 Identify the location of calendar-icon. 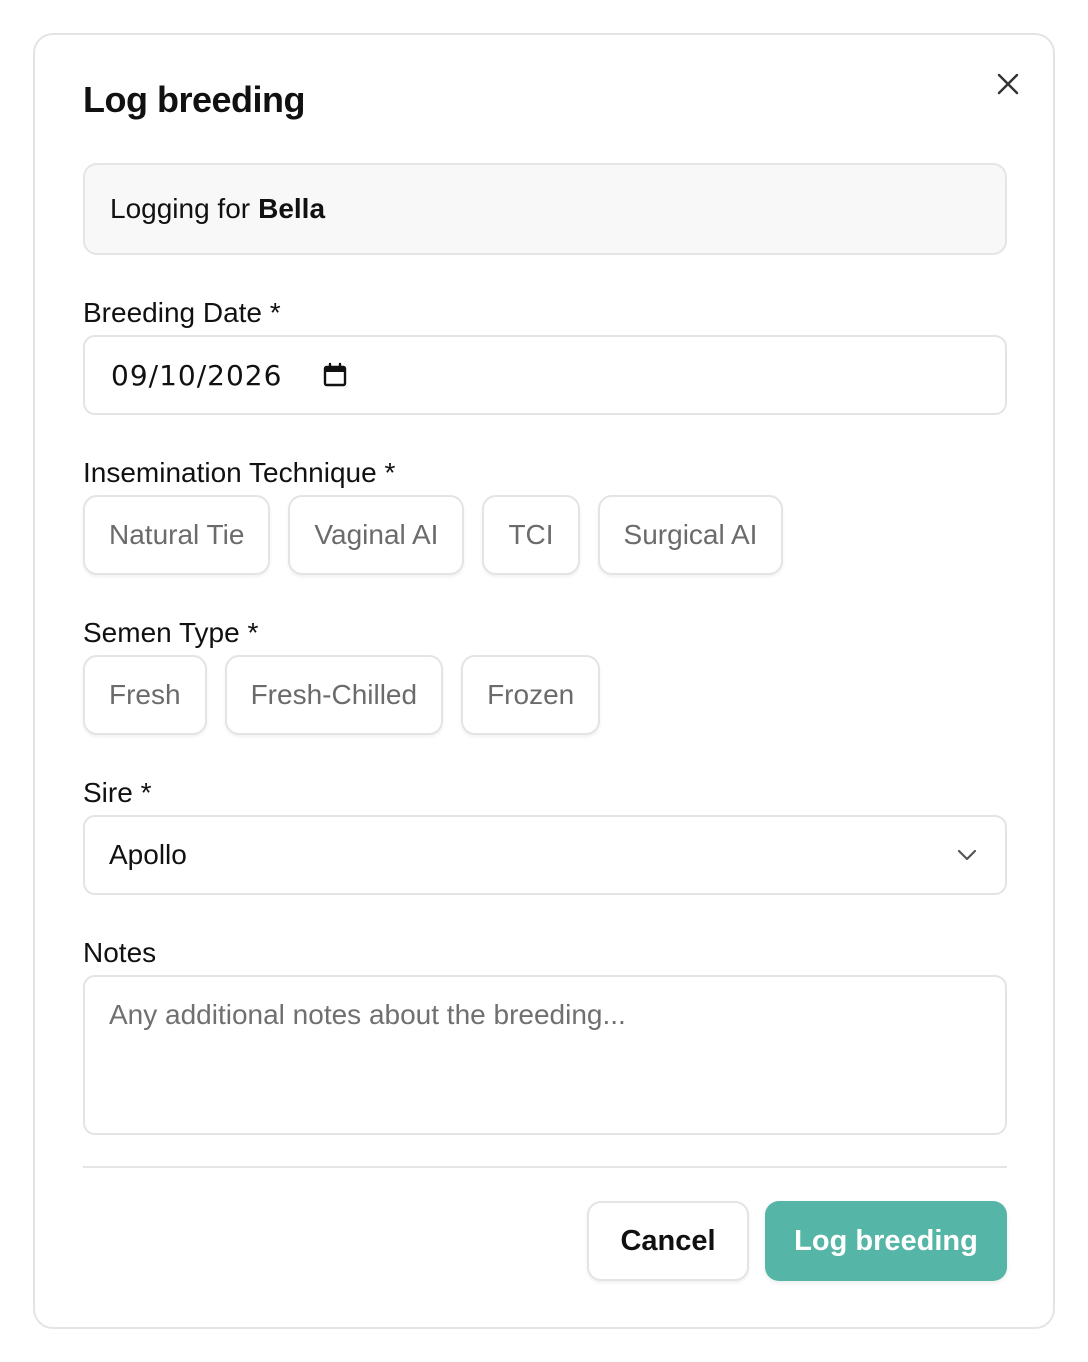
(335, 375).